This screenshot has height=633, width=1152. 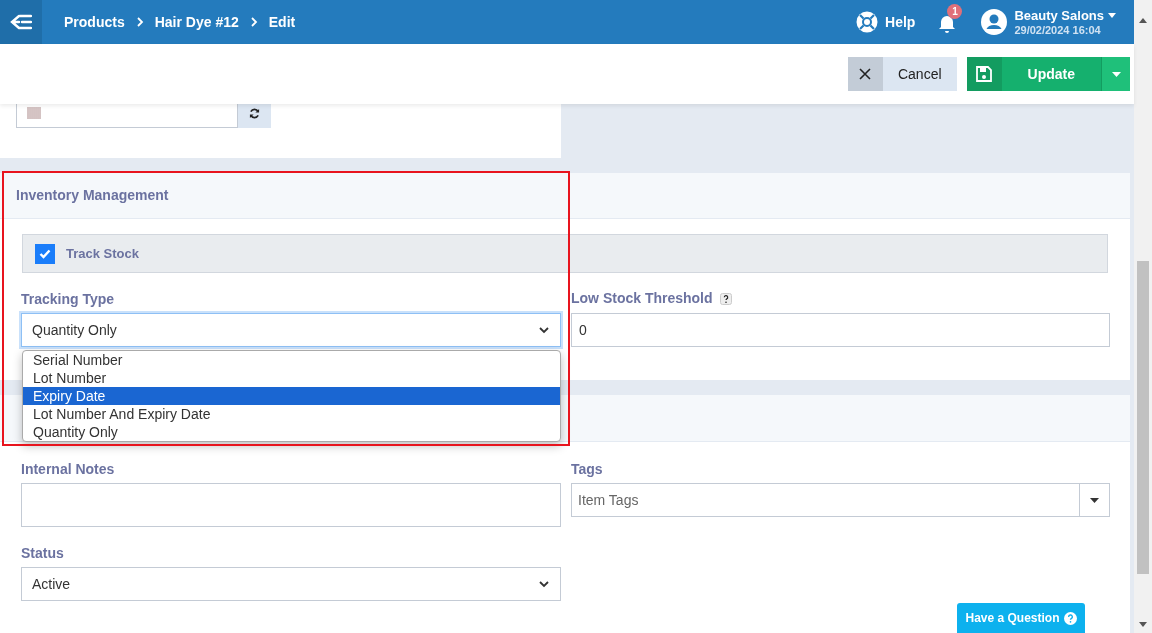 I want to click on refresh-icon, so click(x=254, y=113).